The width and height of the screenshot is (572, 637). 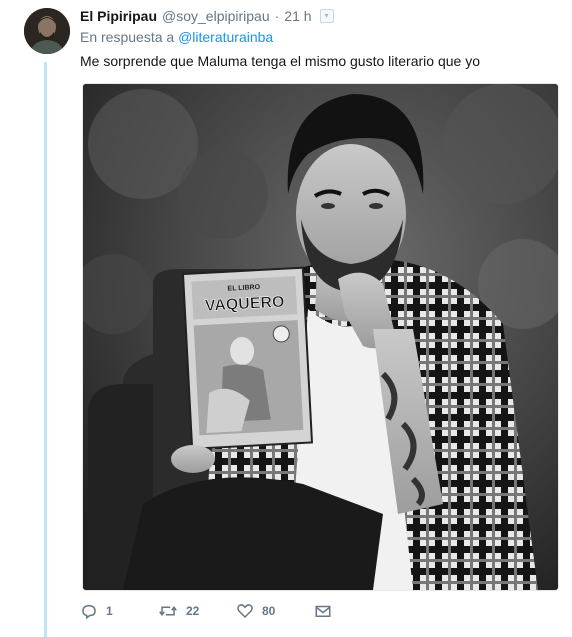 I want to click on author-name: El Pipiripau, so click(x=118, y=16).